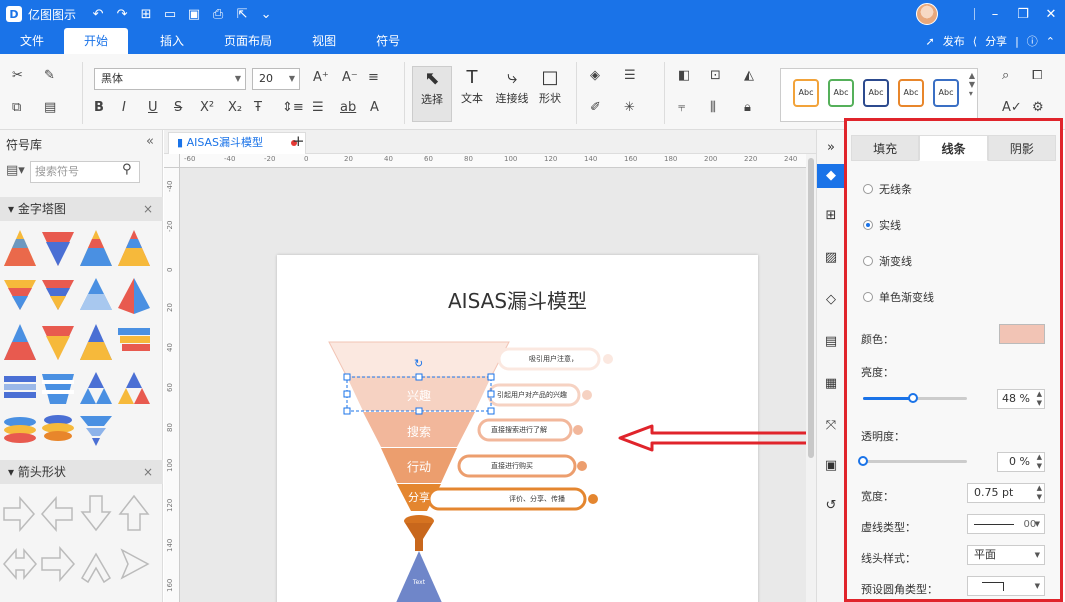 The width and height of the screenshot is (1065, 602). Describe the element at coordinates (1051, 14) in the screenshot. I see `close-window-icon: ✕` at that location.